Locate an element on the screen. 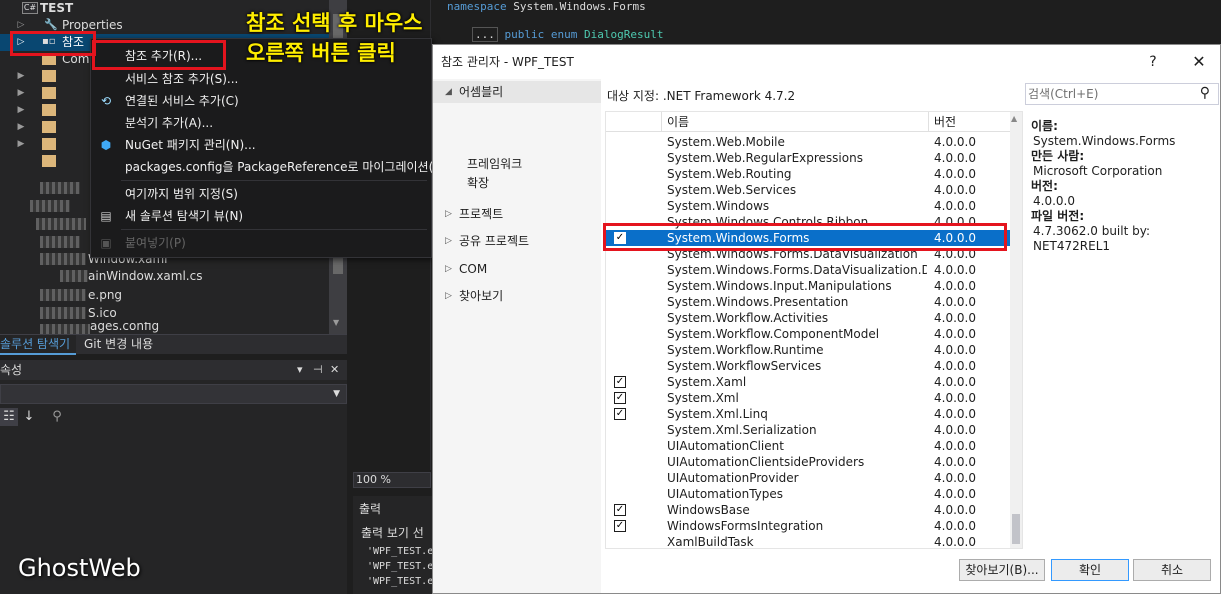 The width and height of the screenshot is (1221, 594). list-row: UIAutomationClientsideProviders 4.0.0.0 is located at coordinates (808, 462).